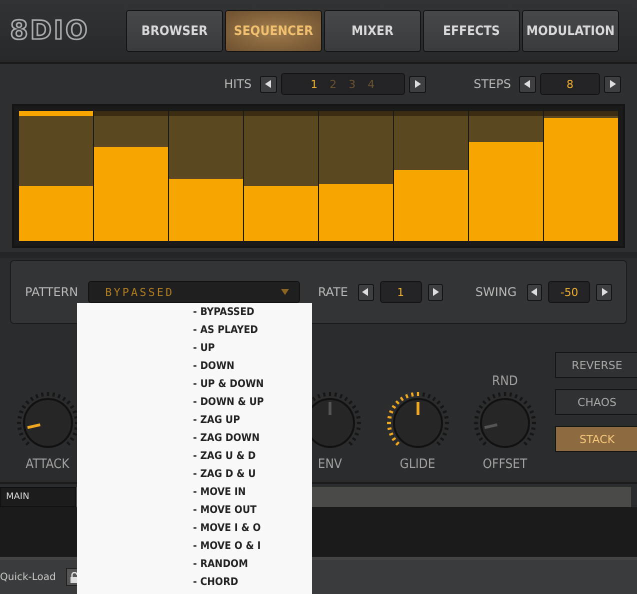  What do you see at coordinates (194, 384) in the screenshot?
I see `menu-item: - UP & DOWN` at bounding box center [194, 384].